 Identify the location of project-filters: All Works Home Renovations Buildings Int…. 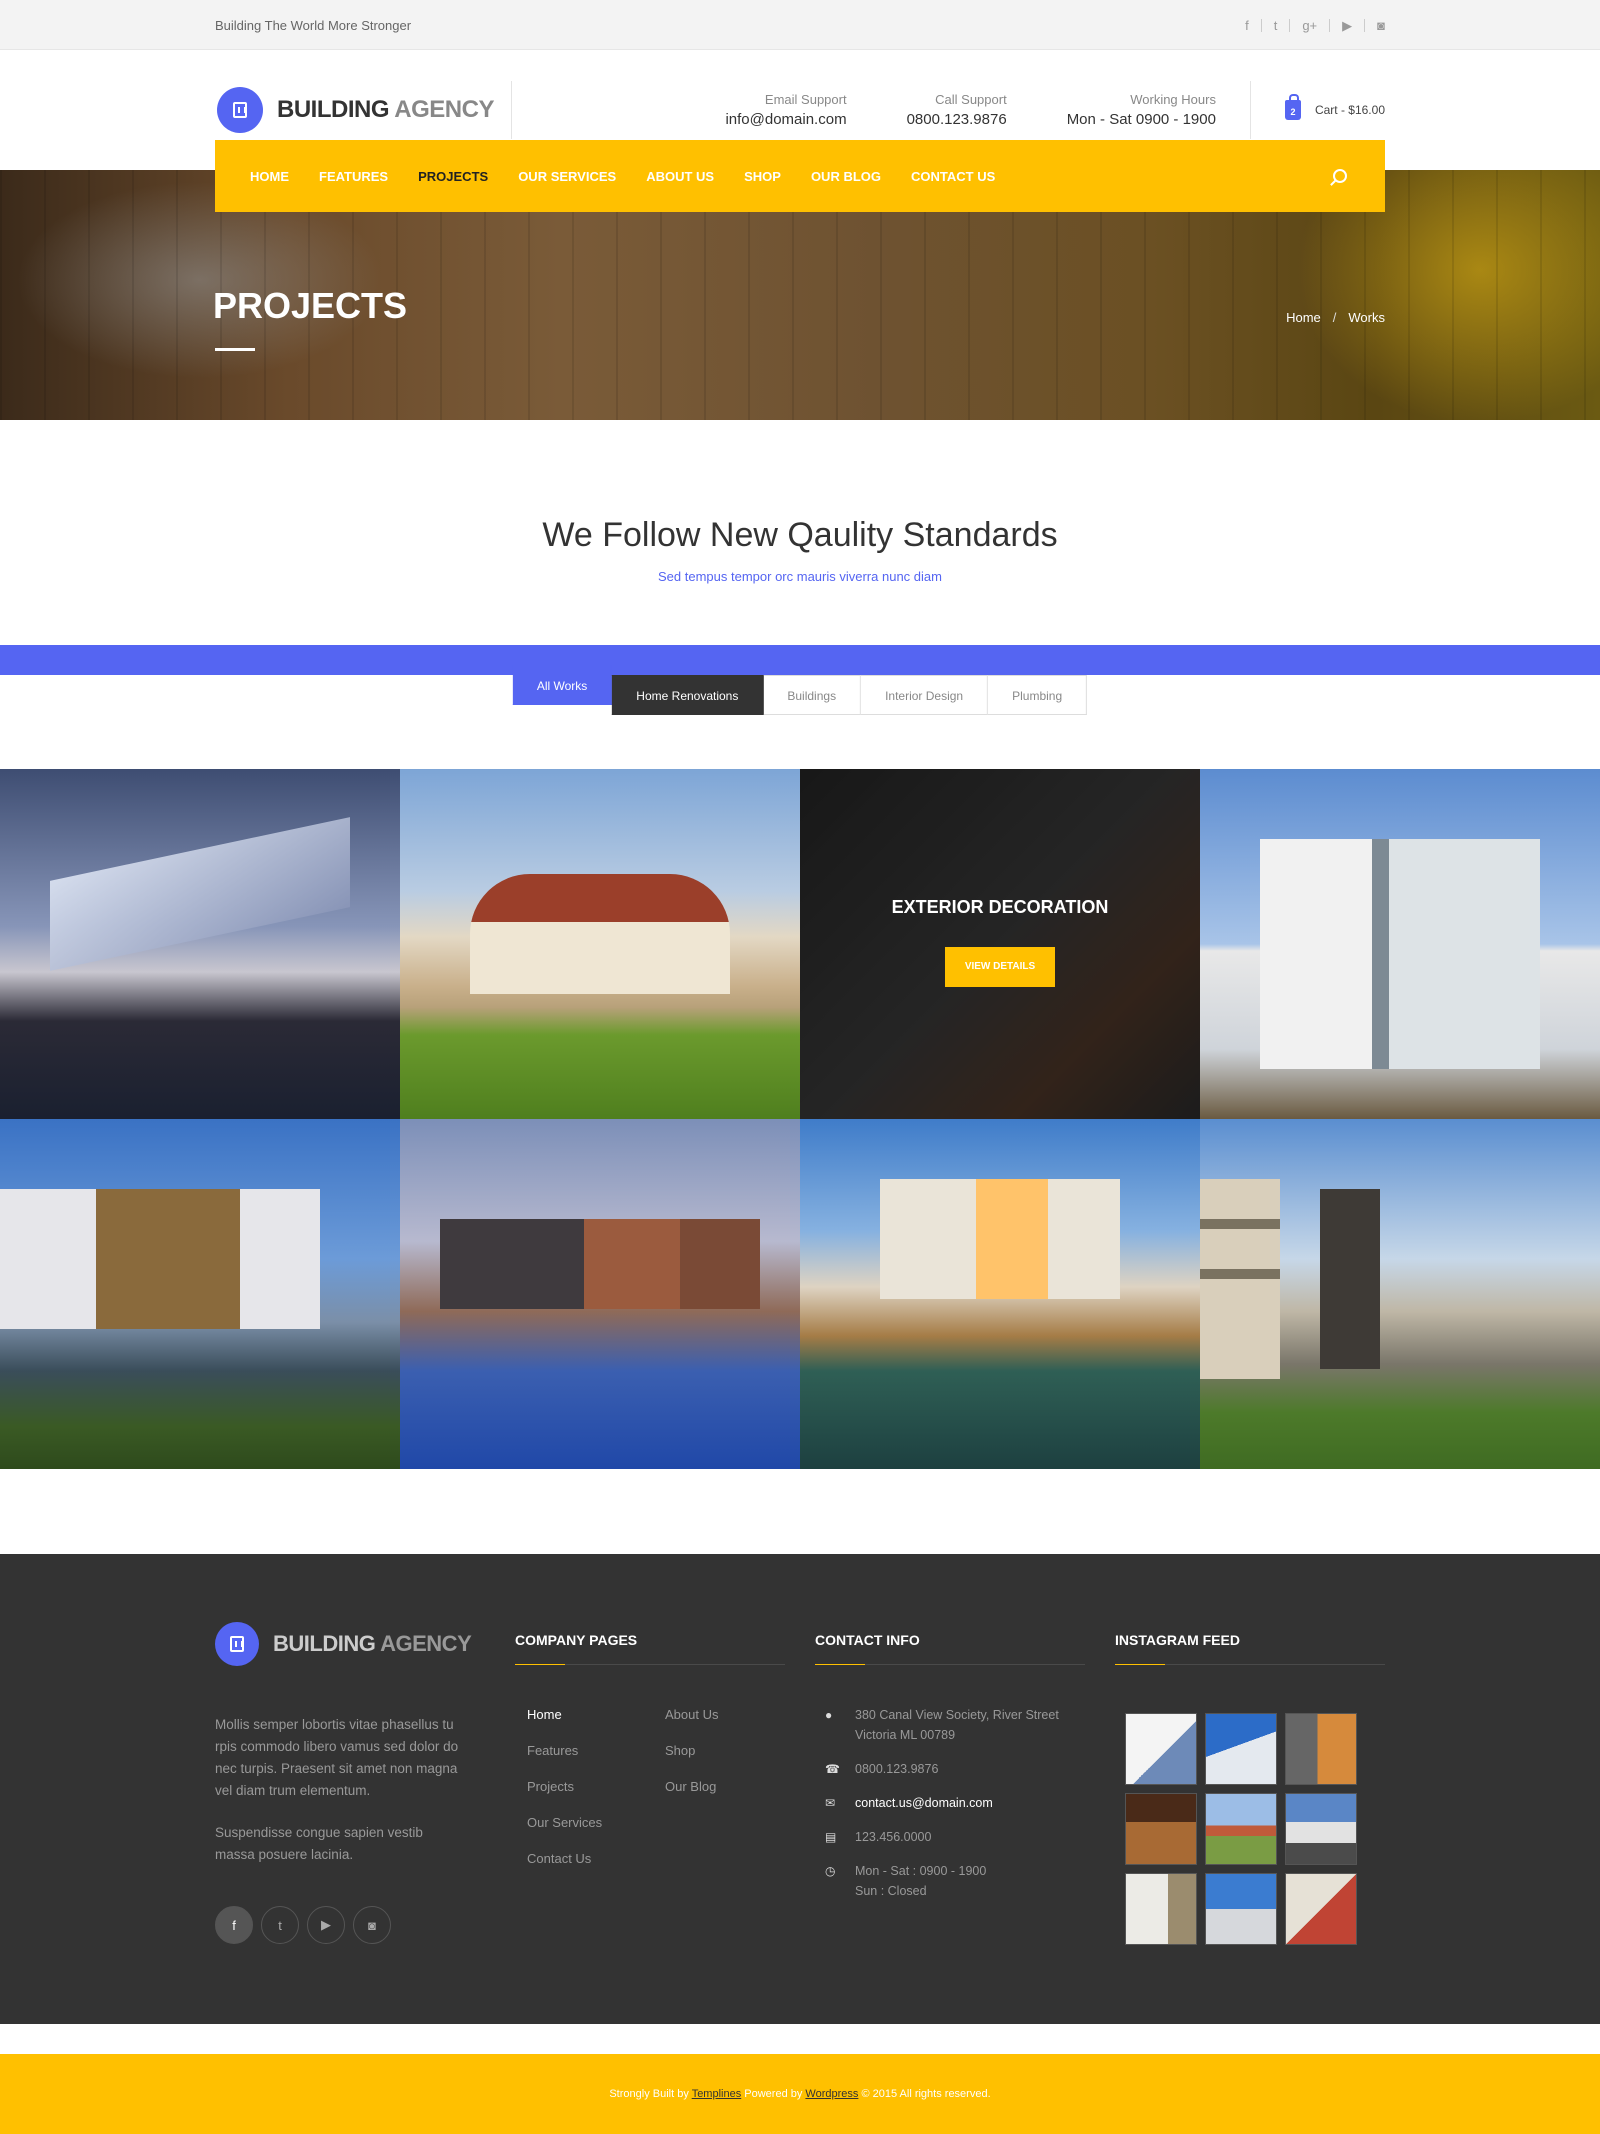
(800, 690).